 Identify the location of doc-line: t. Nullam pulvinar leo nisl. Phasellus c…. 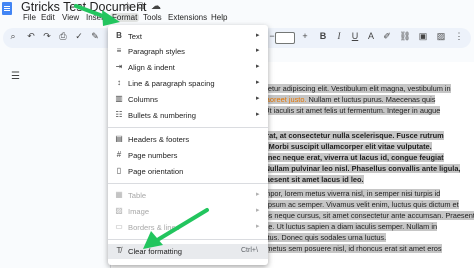
(359, 168).